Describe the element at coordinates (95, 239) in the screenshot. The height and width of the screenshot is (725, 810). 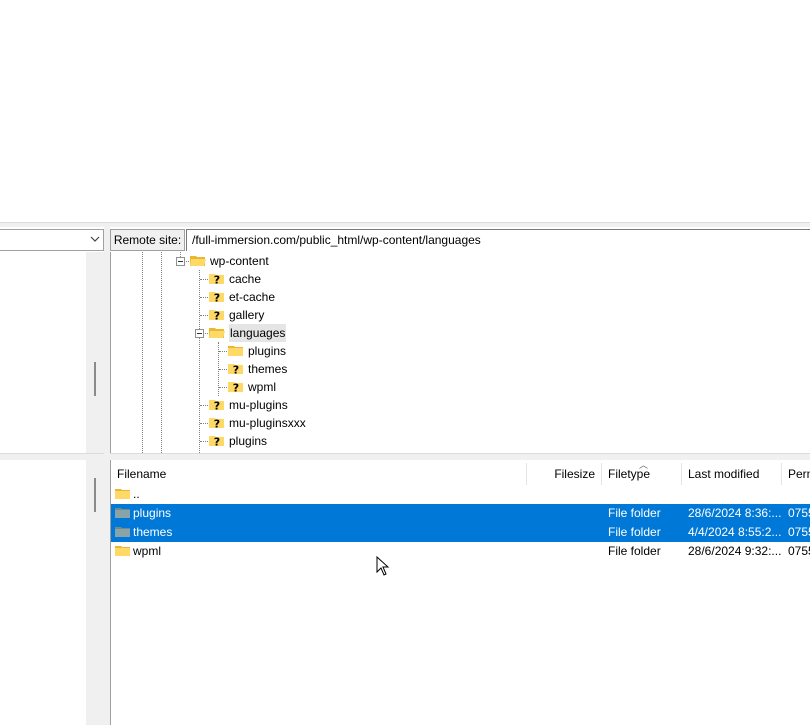
I see `chevron-down-icon` at that location.